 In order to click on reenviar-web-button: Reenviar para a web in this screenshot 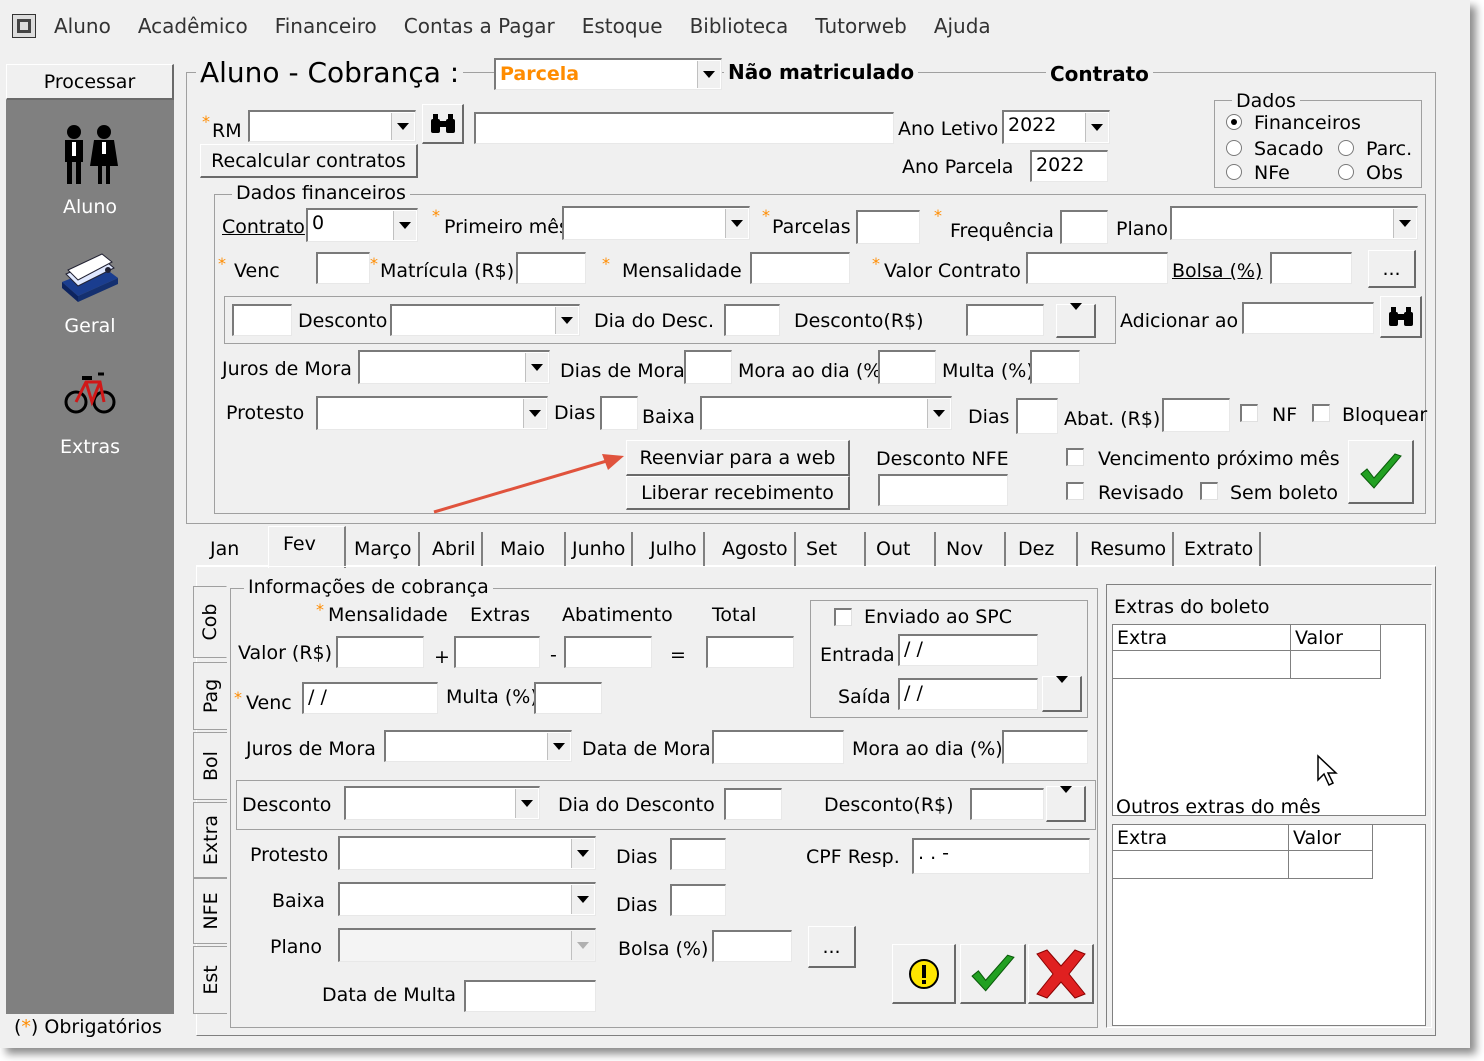, I will do `click(738, 458)`.